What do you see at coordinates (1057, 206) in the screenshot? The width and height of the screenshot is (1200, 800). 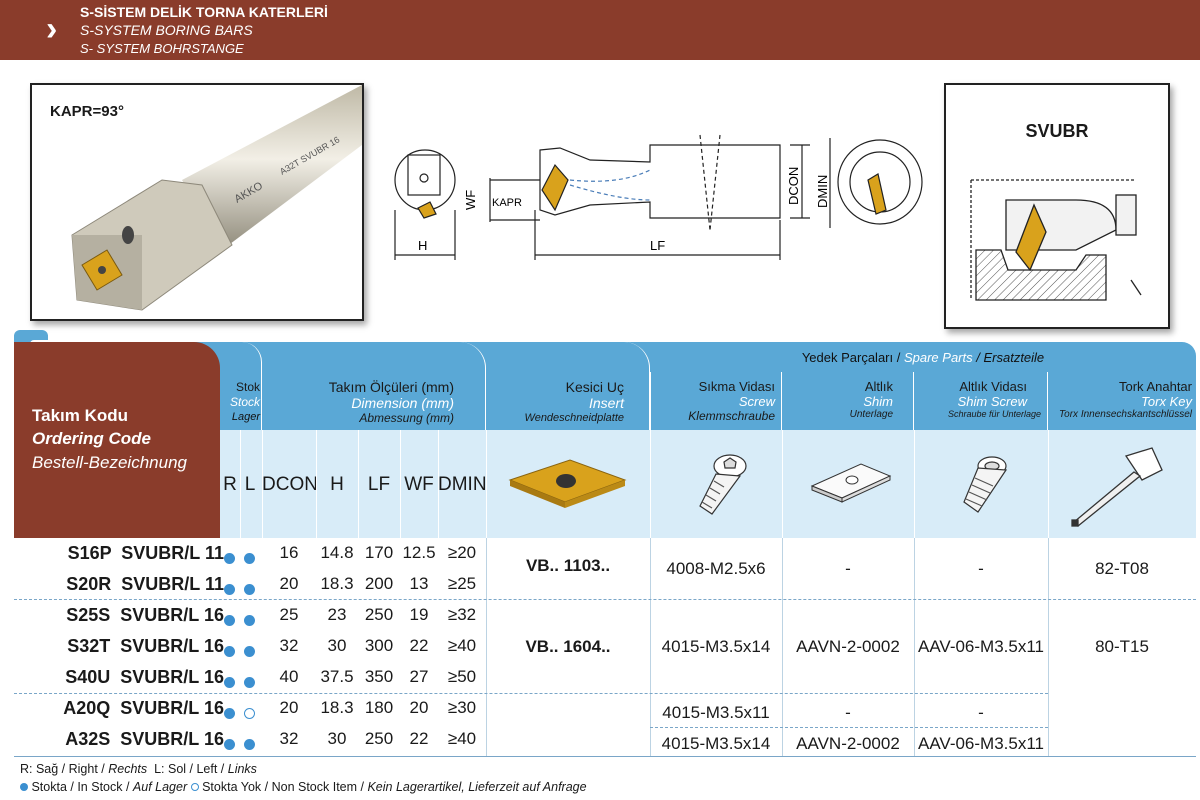 I see `svubr-box: SVUBR` at bounding box center [1057, 206].